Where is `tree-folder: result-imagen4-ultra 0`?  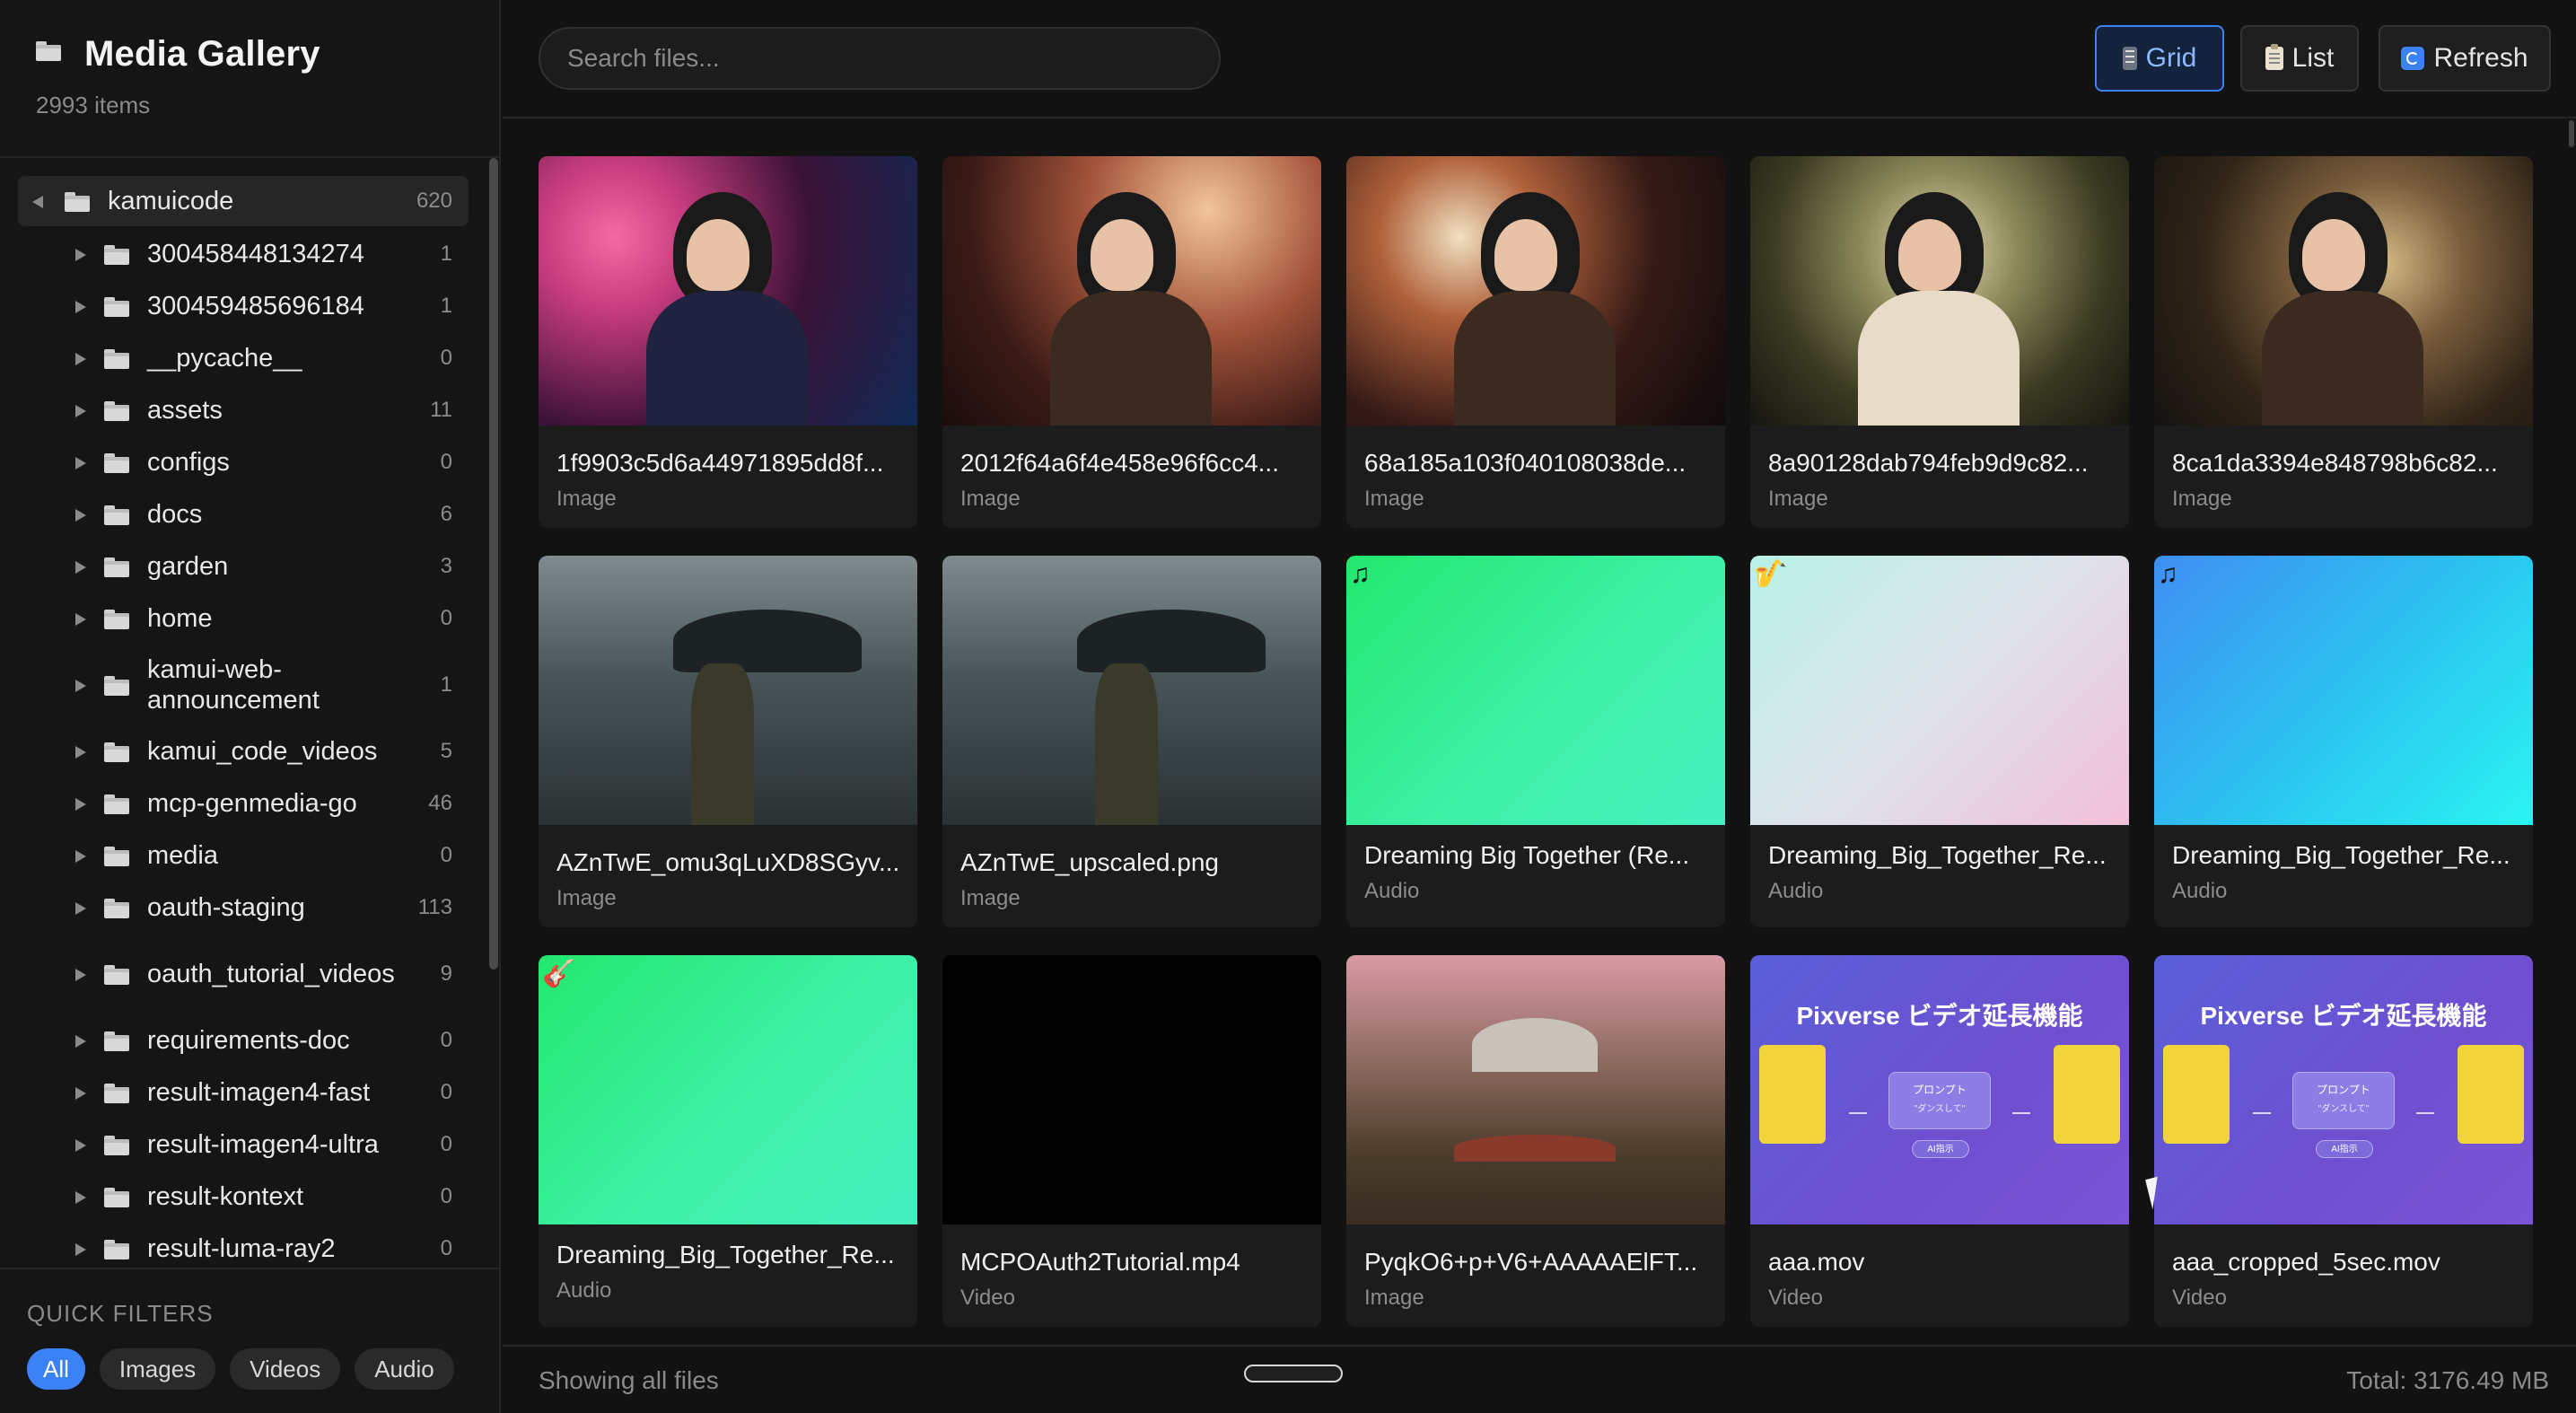 tree-folder: result-imagen4-ultra 0 is located at coordinates (243, 1145).